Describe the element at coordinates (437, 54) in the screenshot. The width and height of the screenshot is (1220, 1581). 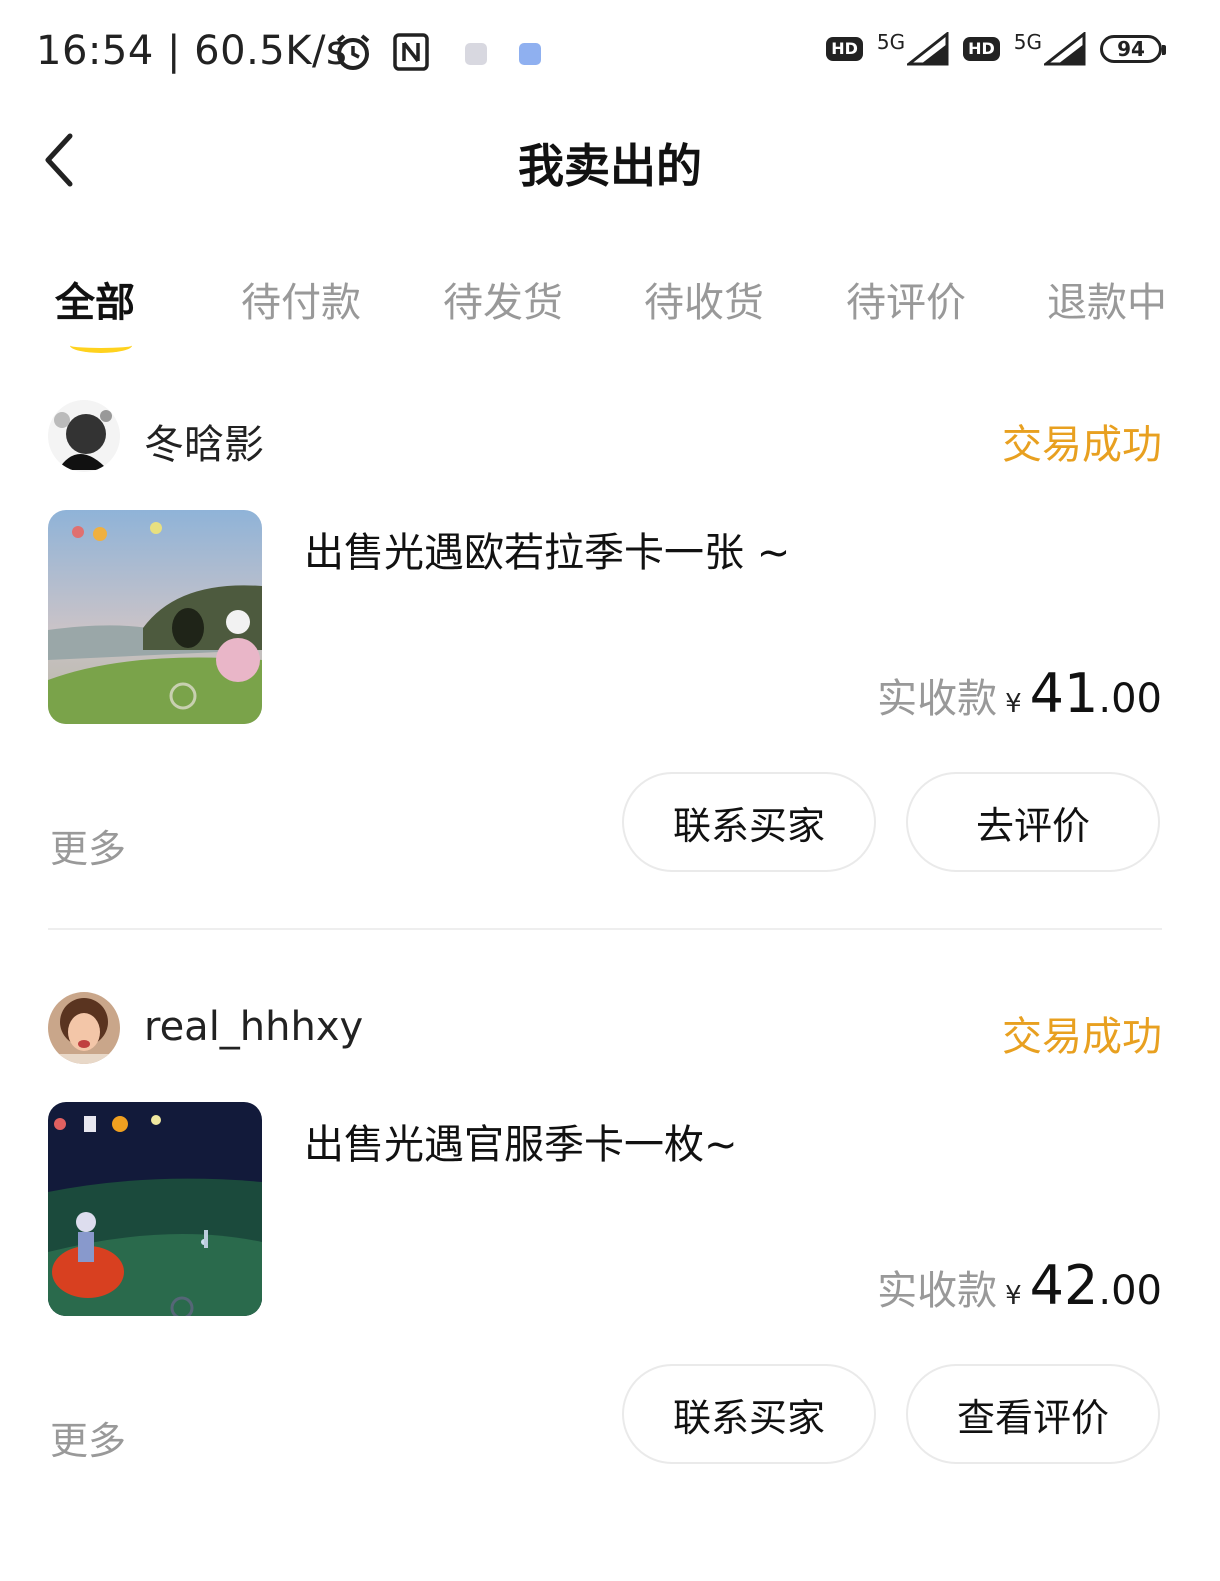
I see `status-icons-left` at that location.